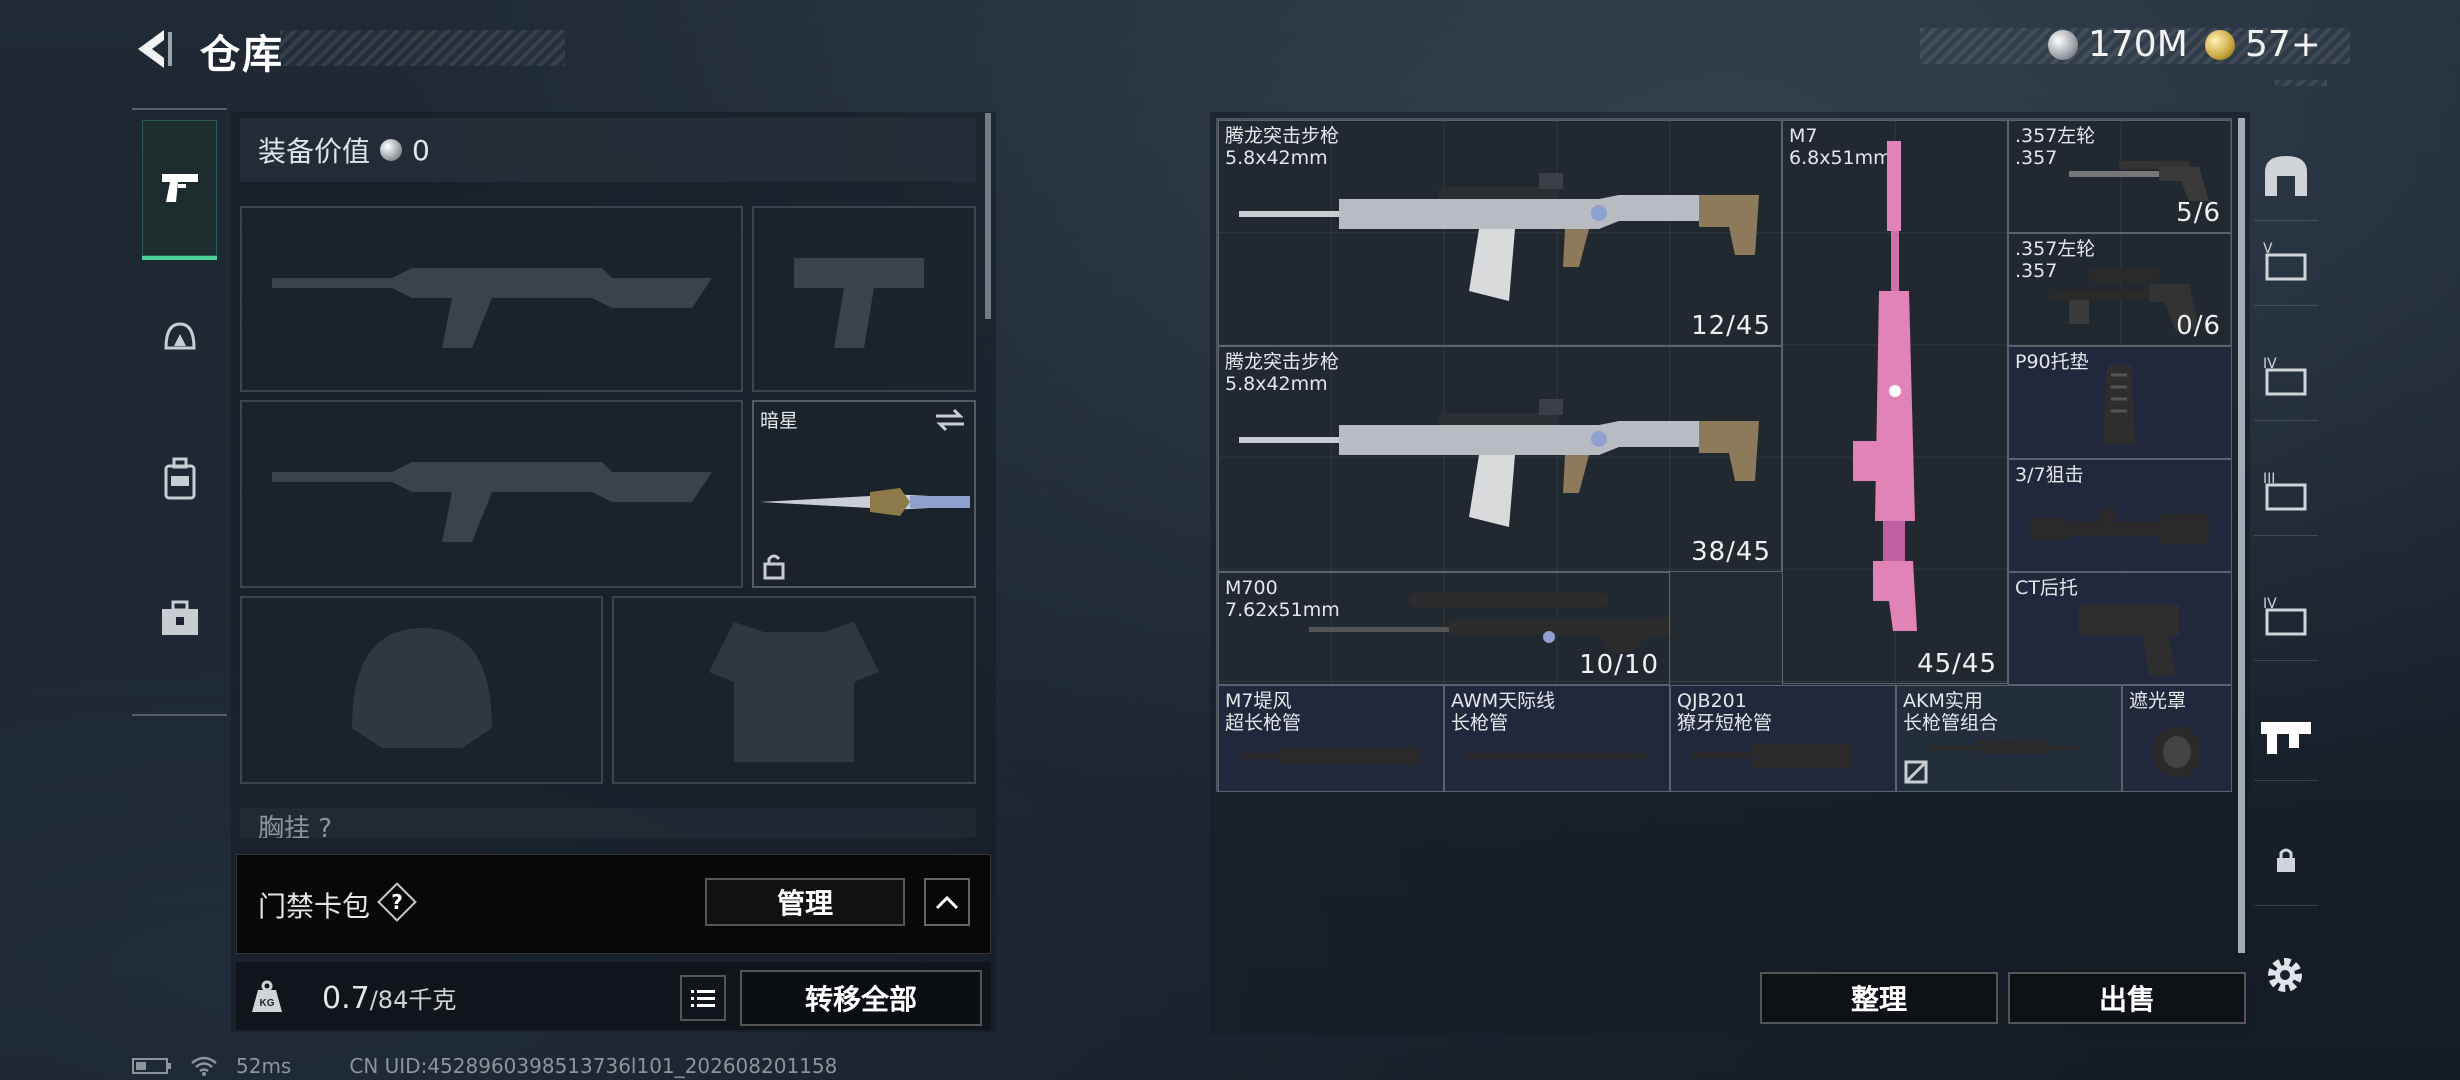 Image resolution: width=2460 pixels, height=1080 pixels. Describe the element at coordinates (153, 49) in the screenshot. I see `back-arrow-icon` at that location.